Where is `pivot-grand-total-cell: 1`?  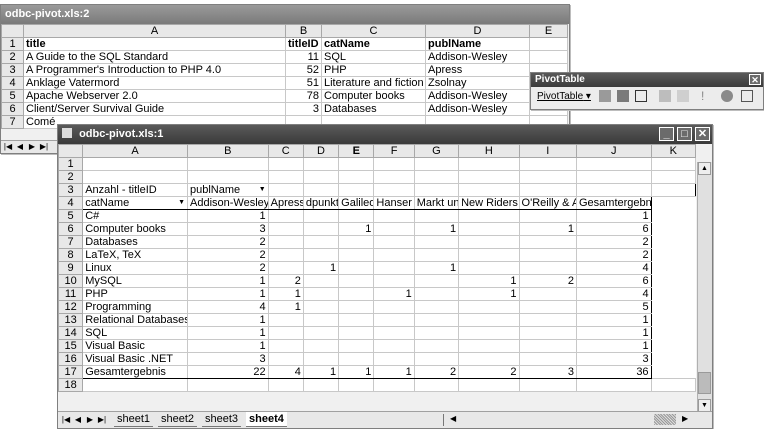 pivot-grand-total-cell: 1 is located at coordinates (356, 372).